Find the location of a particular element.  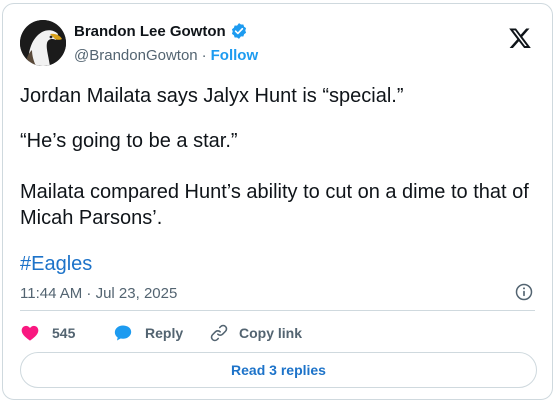

reply-button: Reply is located at coordinates (161, 333).